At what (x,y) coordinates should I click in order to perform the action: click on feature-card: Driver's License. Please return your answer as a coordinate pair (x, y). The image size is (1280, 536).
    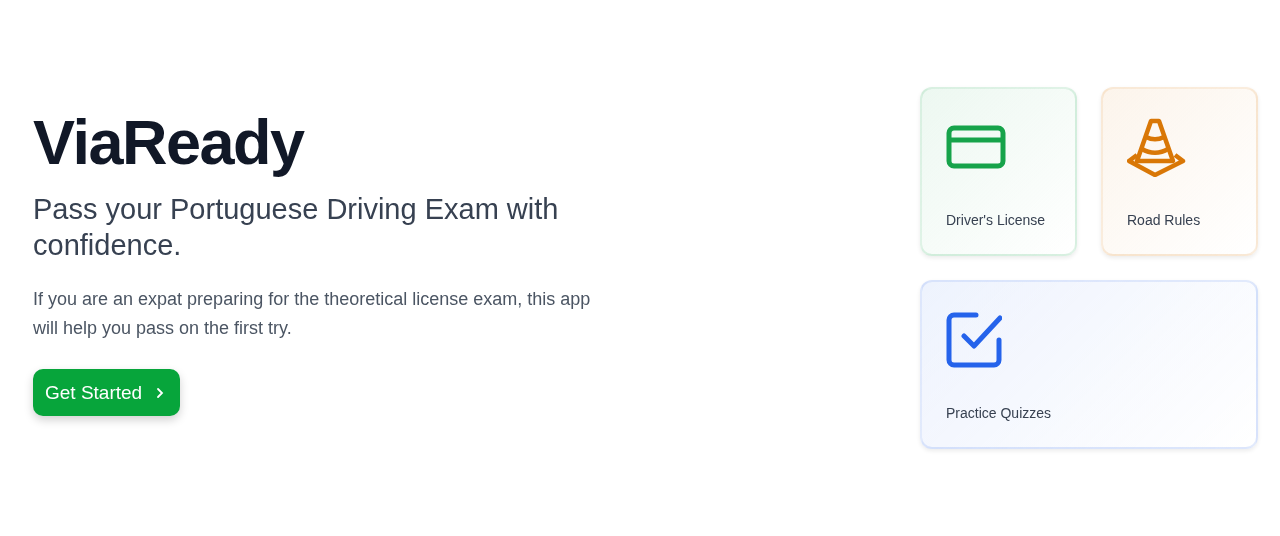
    Looking at the image, I should click on (998, 171).